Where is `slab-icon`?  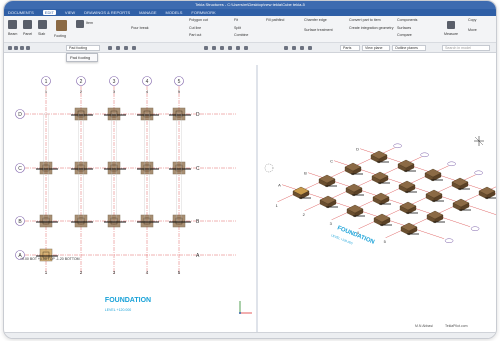 slab-icon is located at coordinates (42, 24).